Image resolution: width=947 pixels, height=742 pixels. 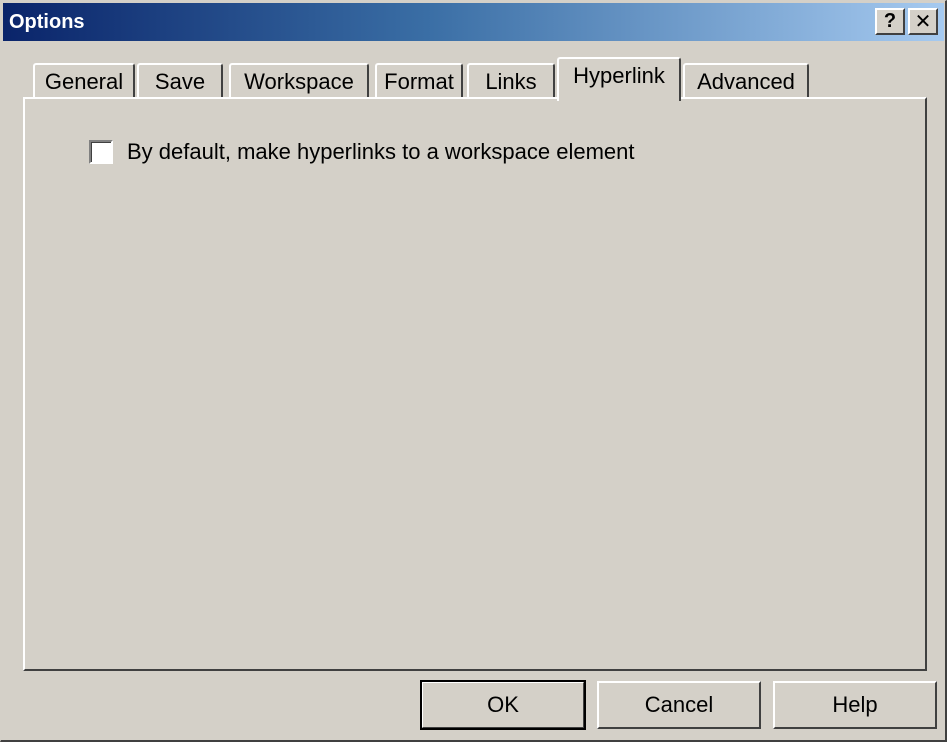 What do you see at coordinates (619, 79) in the screenshot?
I see `tab-hyperlink: Hyperlink` at bounding box center [619, 79].